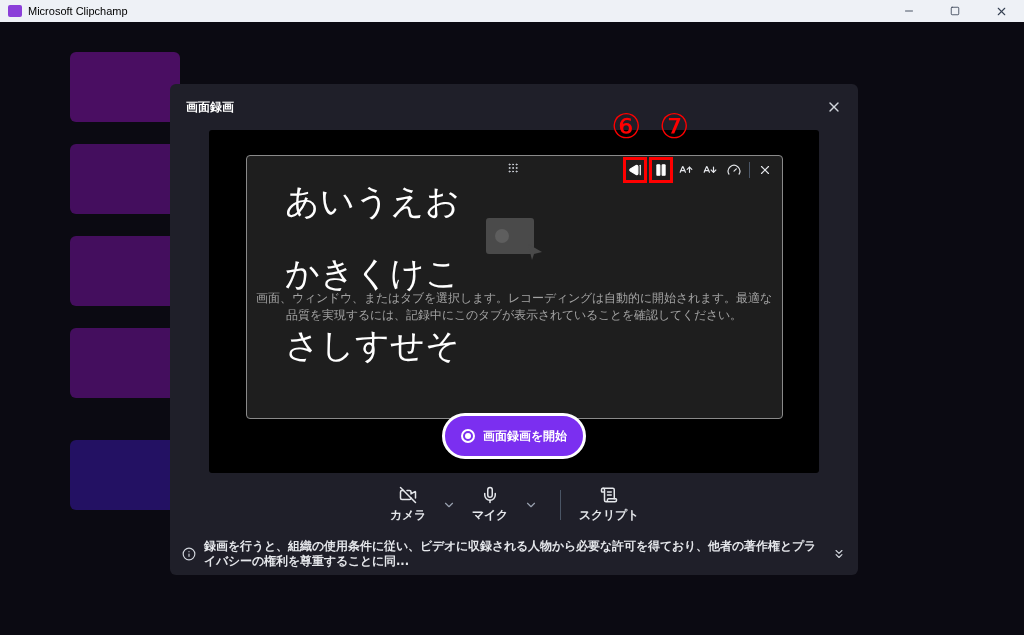  Describe the element at coordinates (608, 505) in the screenshot. I see `script-toggle: スクリプト` at that location.